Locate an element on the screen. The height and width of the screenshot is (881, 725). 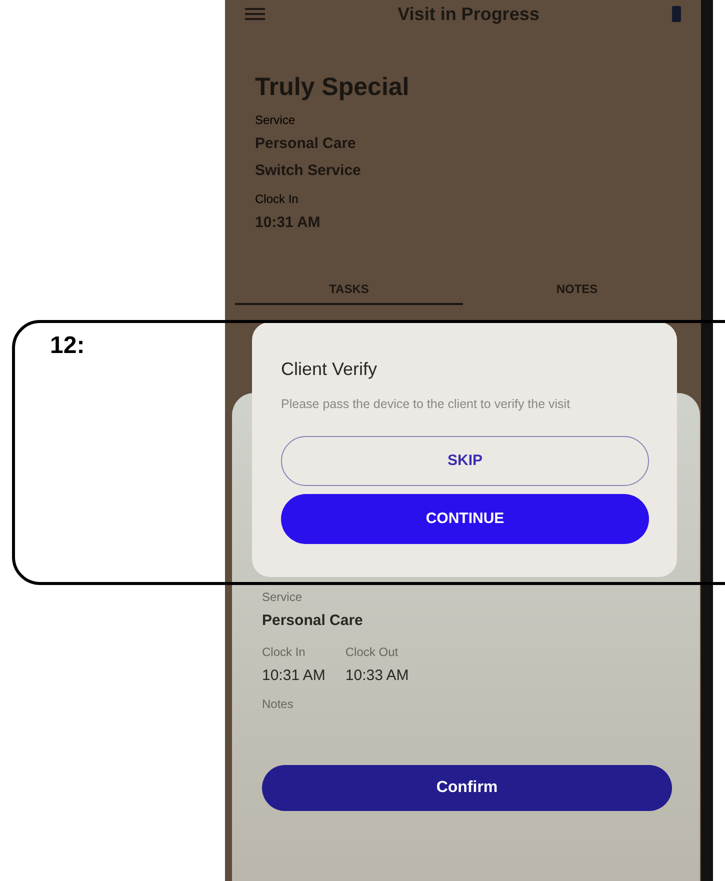
client-name: Truly Special is located at coordinates (332, 87).